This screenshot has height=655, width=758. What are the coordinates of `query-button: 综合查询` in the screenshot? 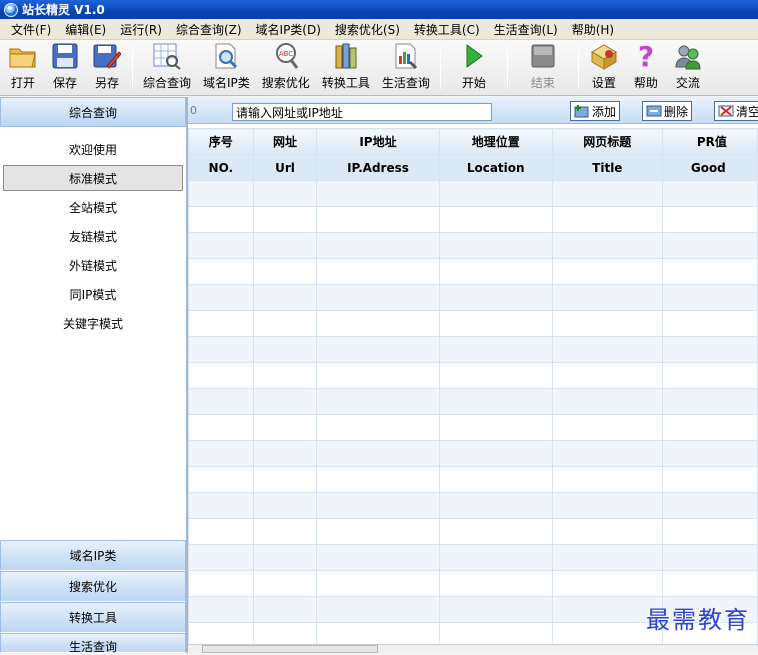 It's located at (167, 68).